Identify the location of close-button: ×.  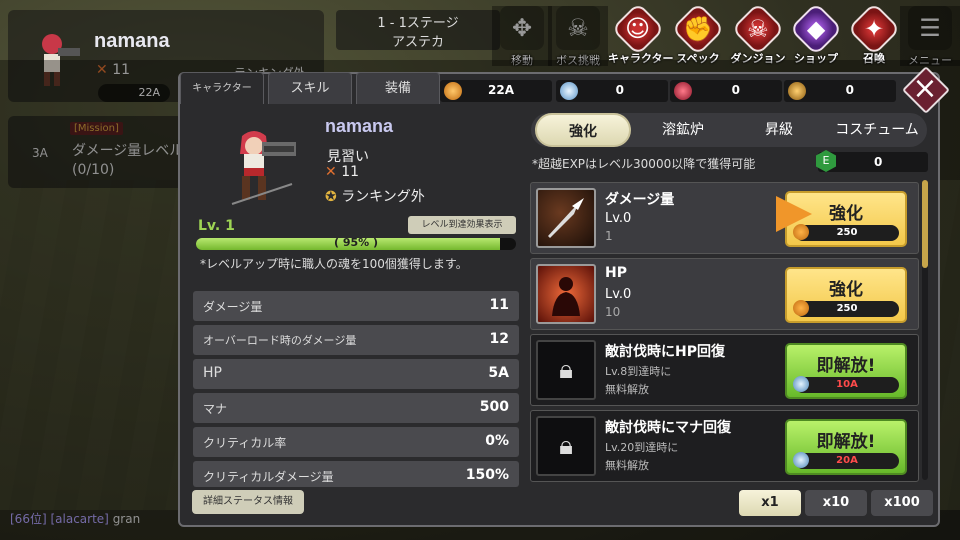
(926, 90).